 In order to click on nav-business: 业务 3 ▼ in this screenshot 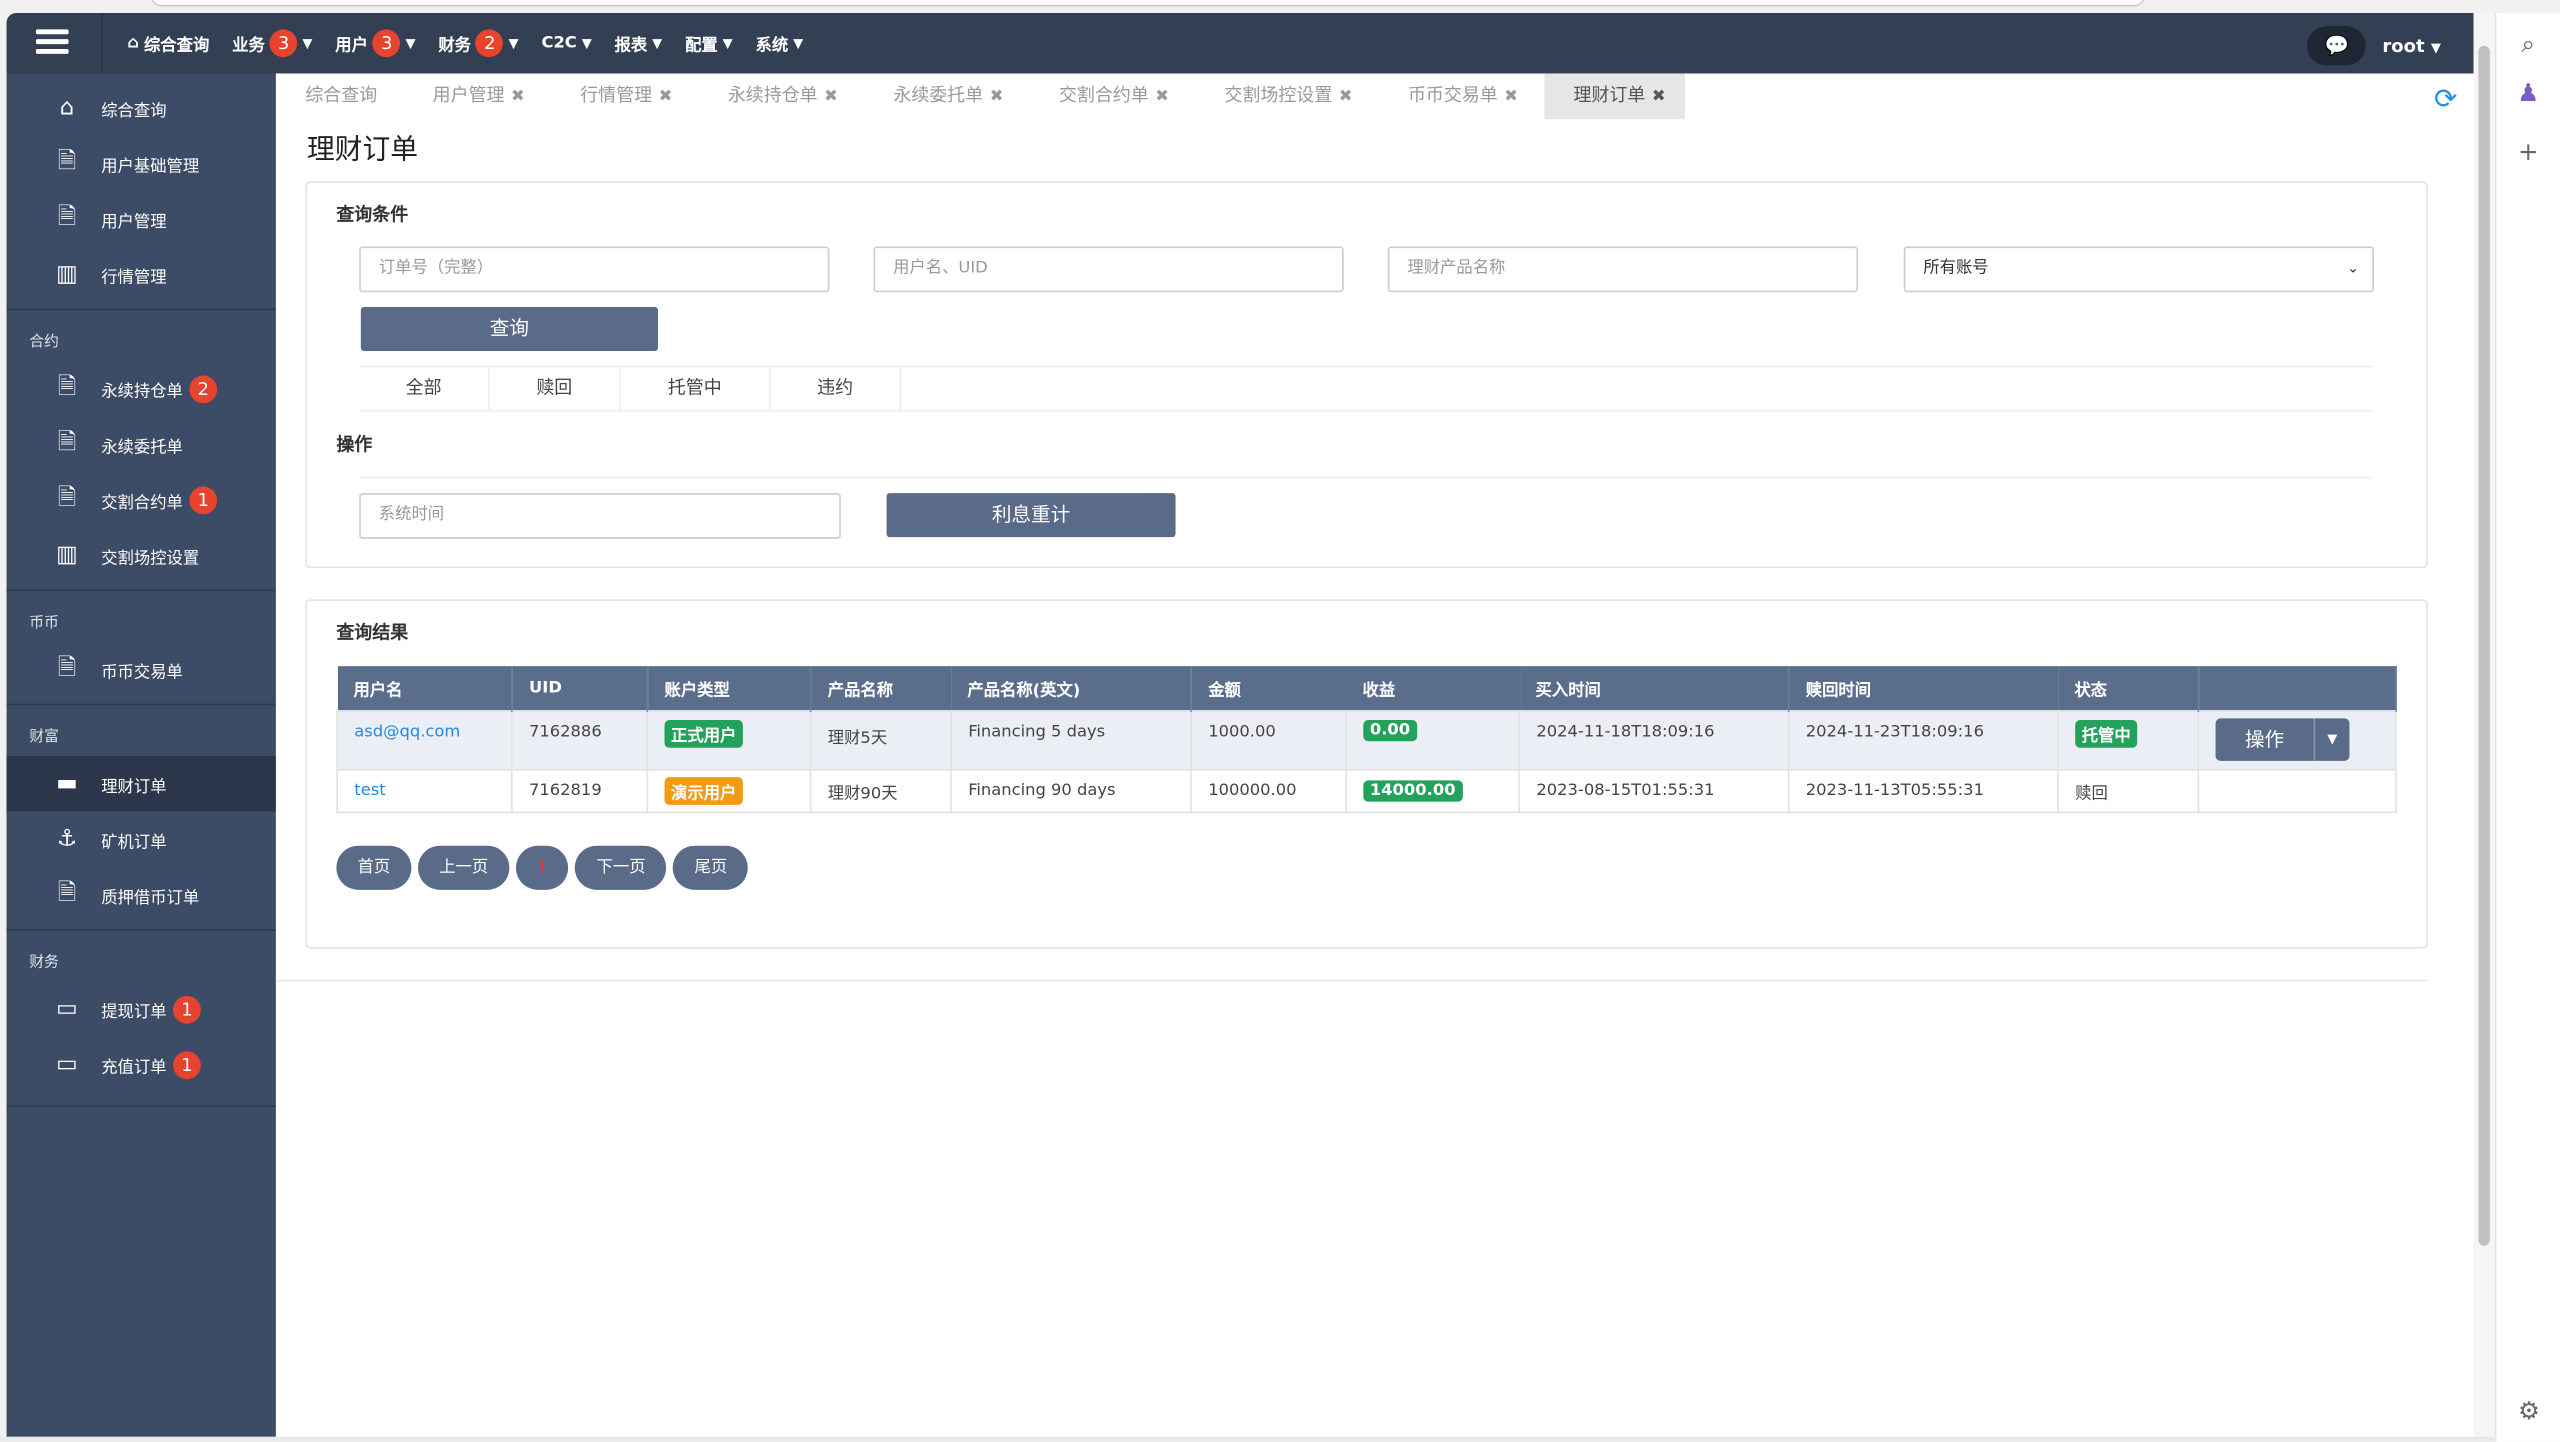, I will do `click(272, 43)`.